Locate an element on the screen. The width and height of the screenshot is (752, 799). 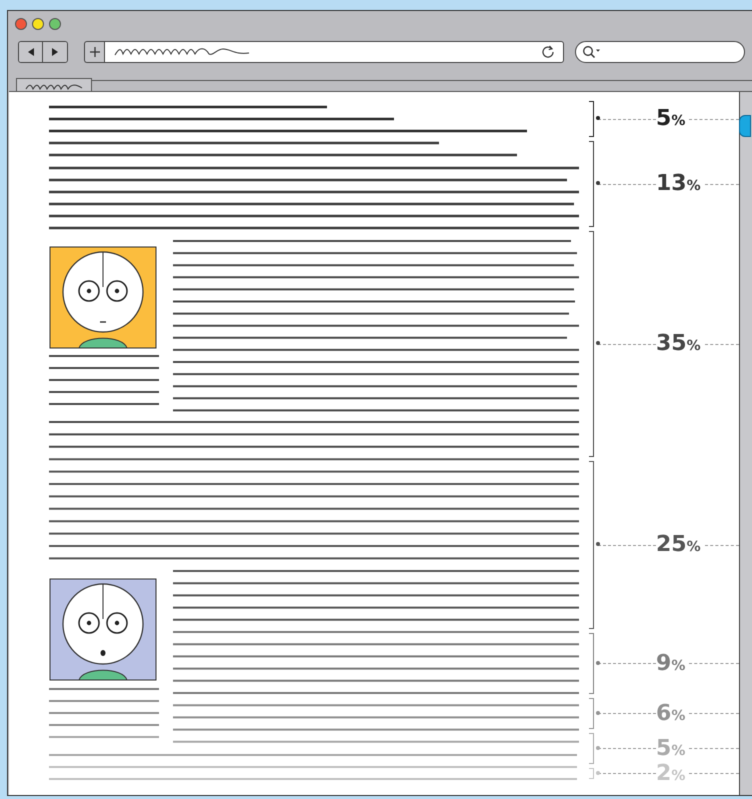
percentage-label: 6% is located at coordinates (671, 713).